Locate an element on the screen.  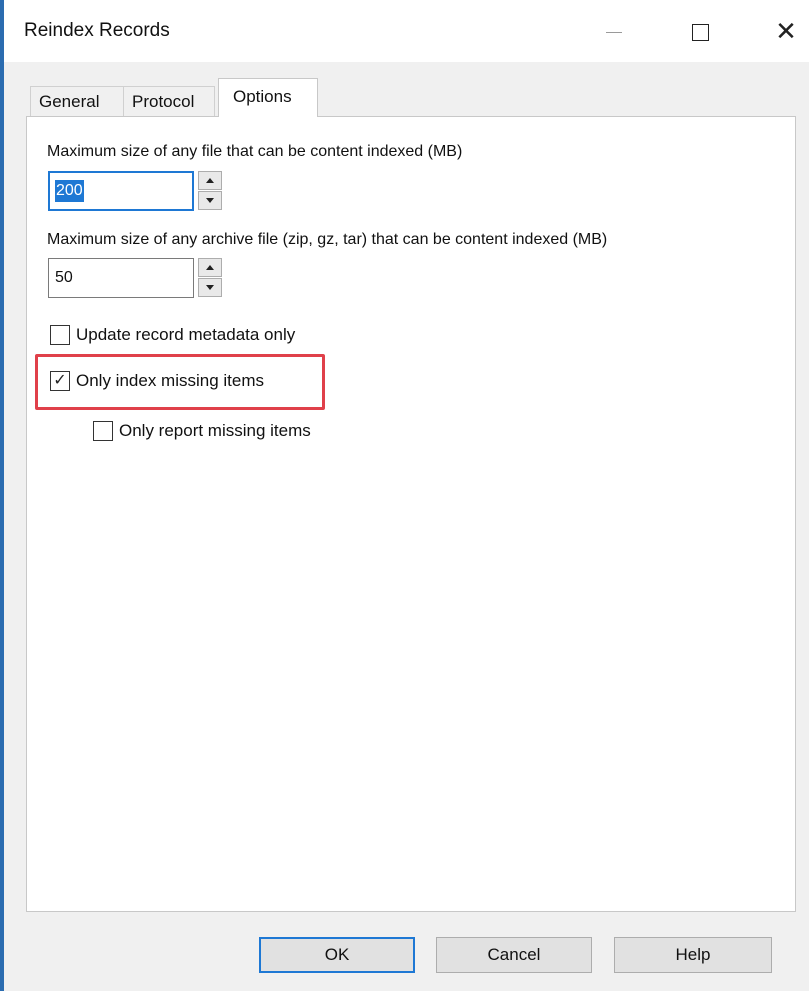
update-metadata-label: Update record metadata only is located at coordinates (186, 334).